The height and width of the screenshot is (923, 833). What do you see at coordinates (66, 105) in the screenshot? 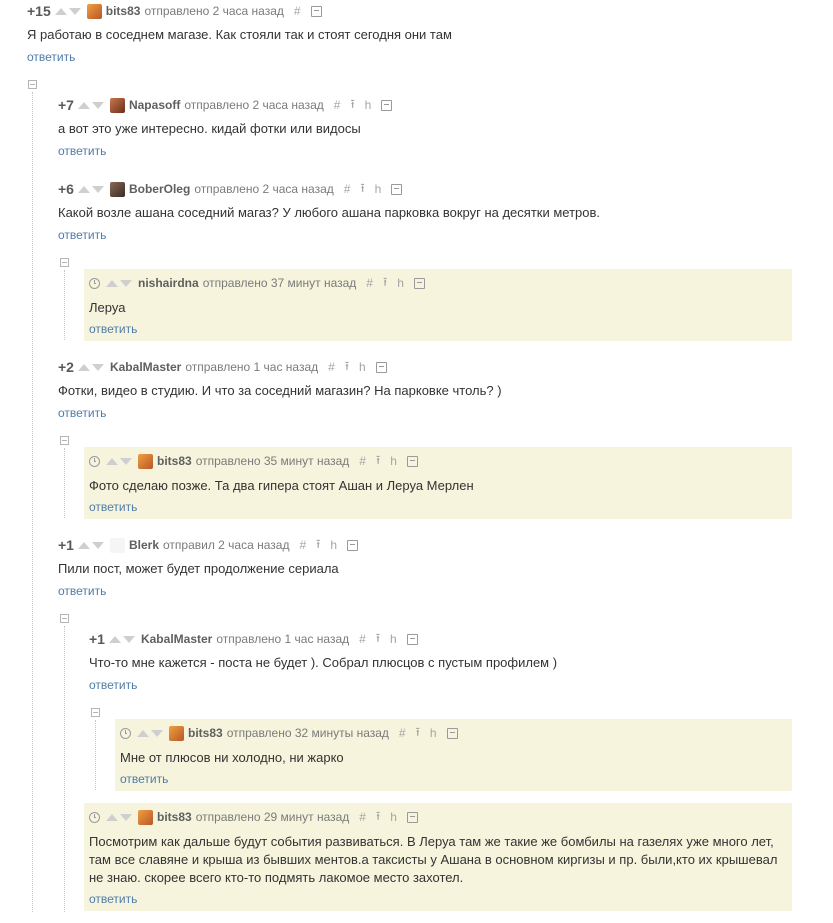
I see `comment-rating: +7` at bounding box center [66, 105].